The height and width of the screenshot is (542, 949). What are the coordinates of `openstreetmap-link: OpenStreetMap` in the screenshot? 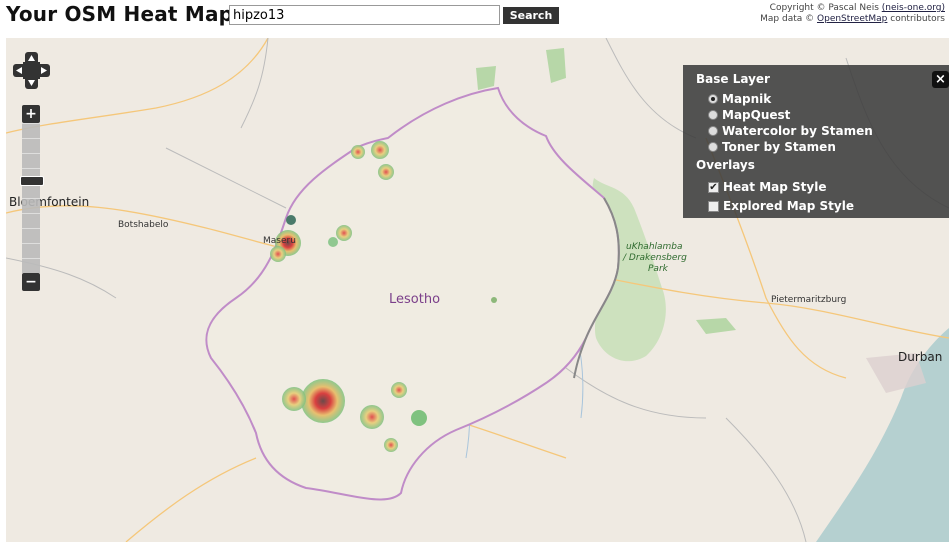 It's located at (852, 19).